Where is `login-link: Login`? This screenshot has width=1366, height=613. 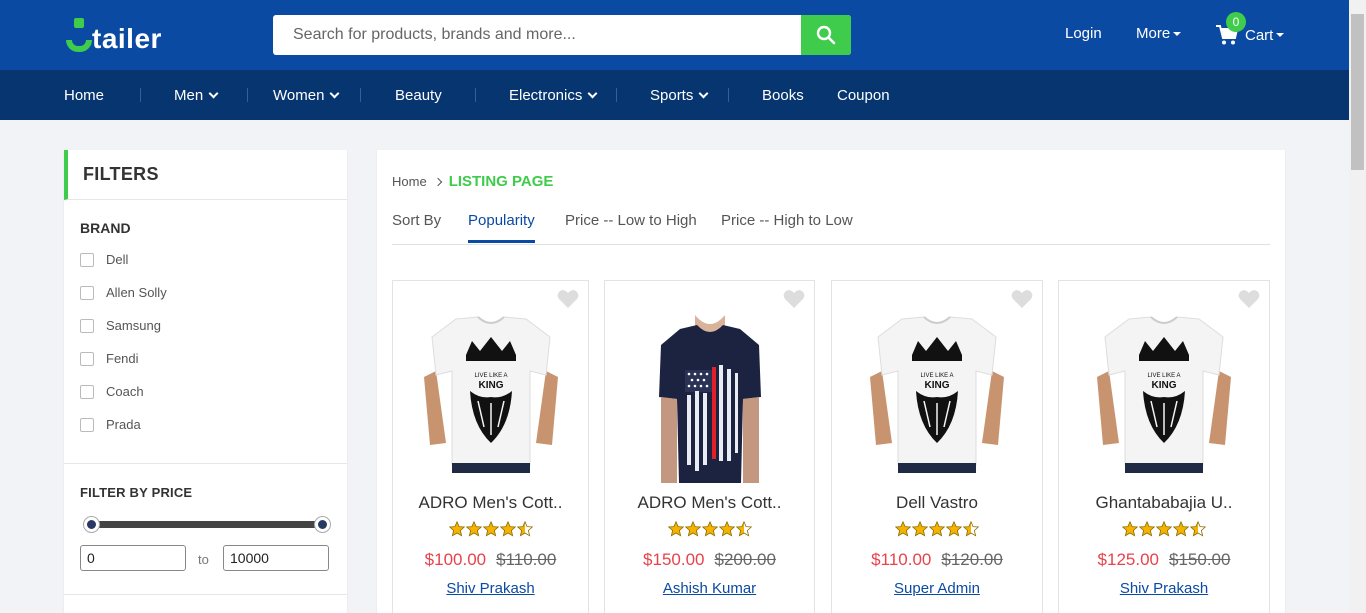 login-link: Login is located at coordinates (1083, 33).